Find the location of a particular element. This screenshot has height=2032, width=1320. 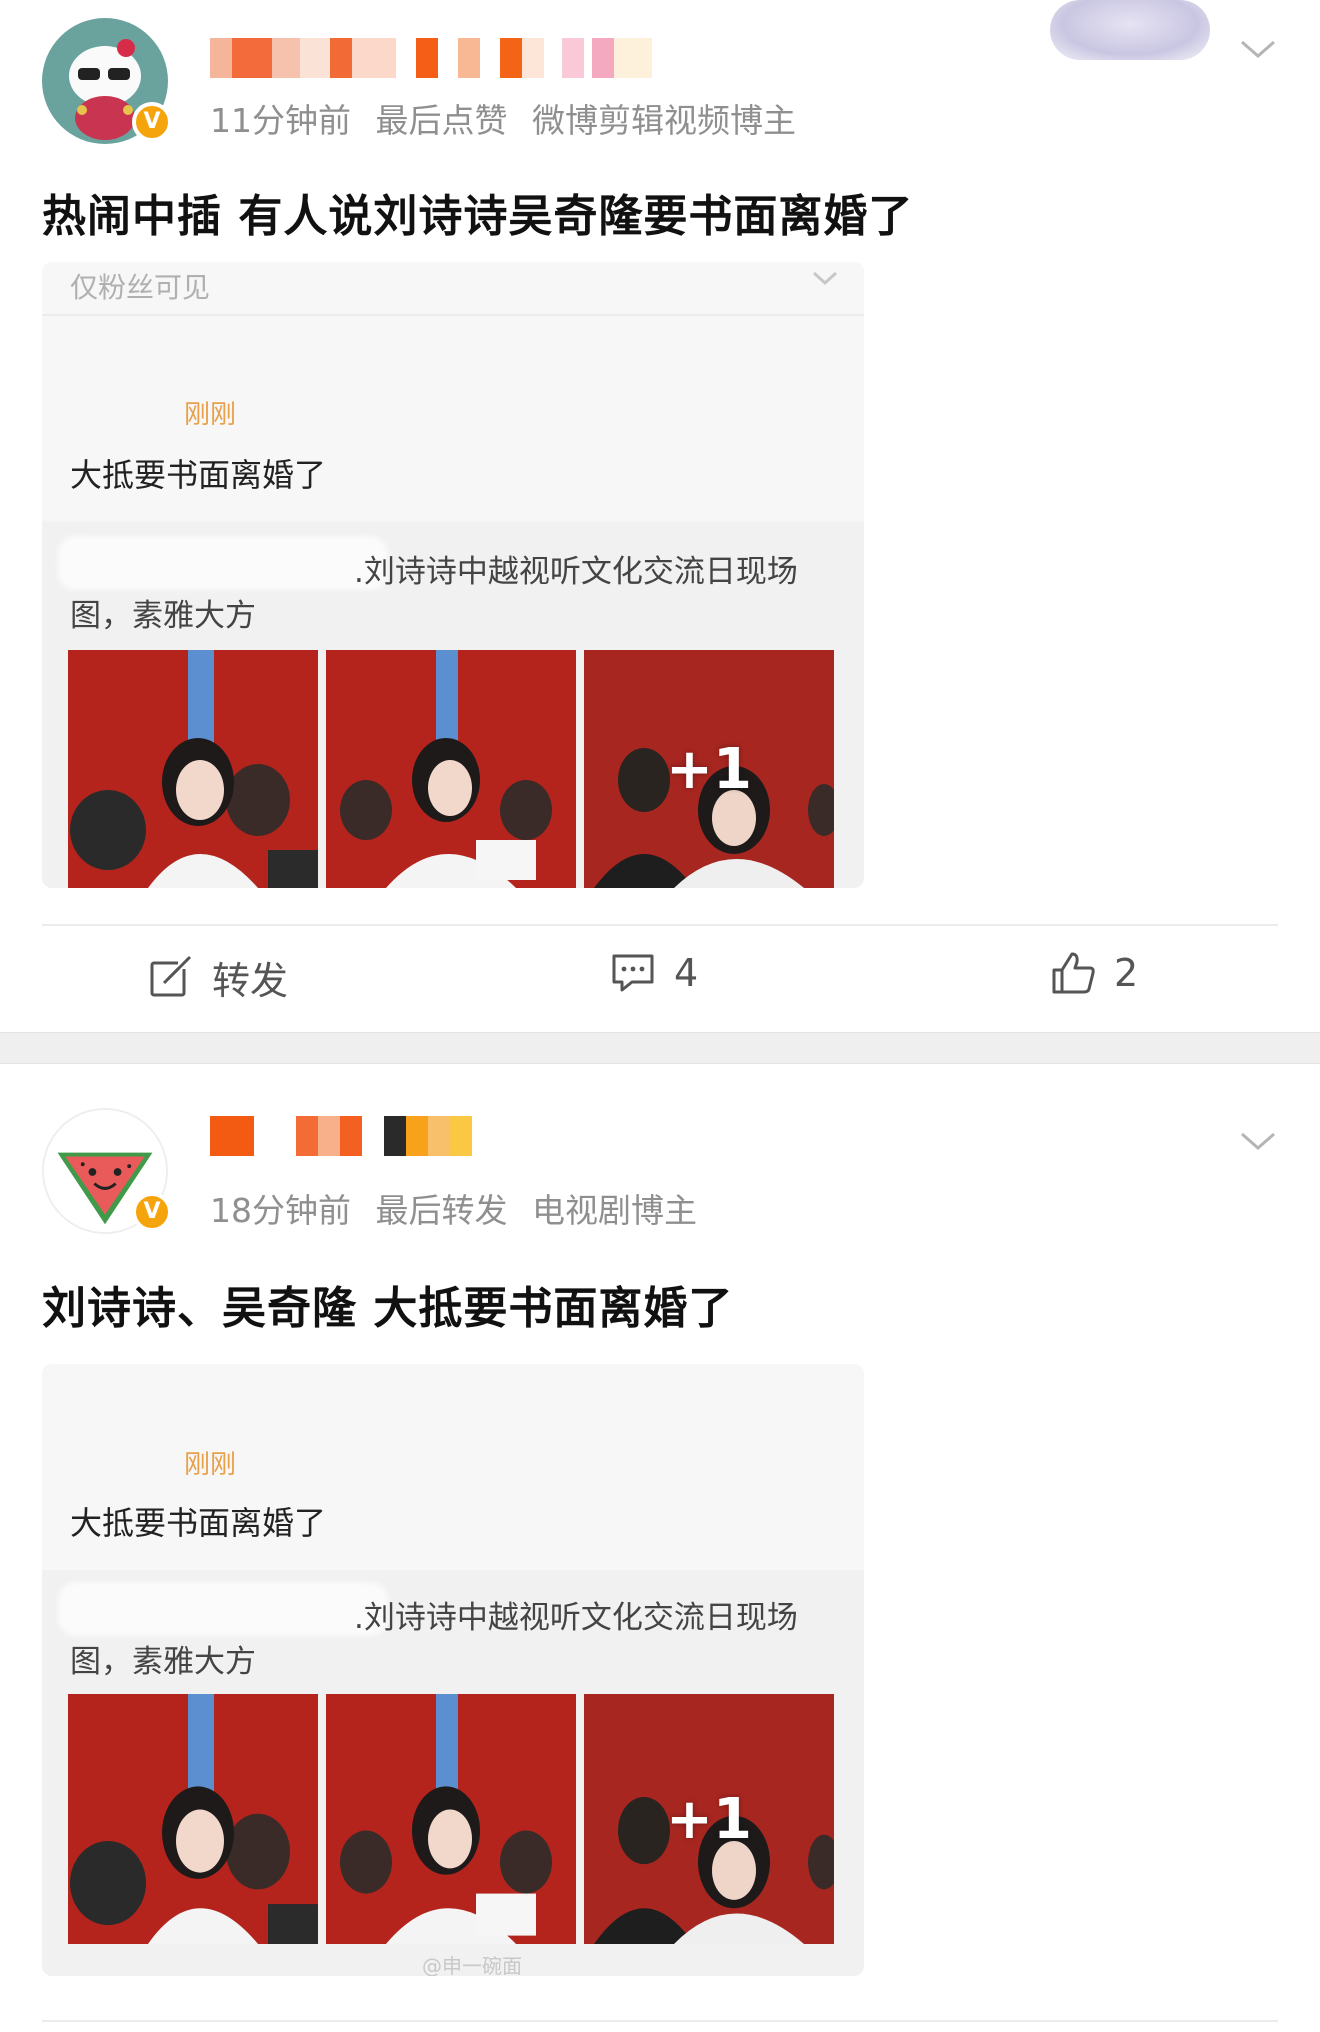

like-count: 2 is located at coordinates (1126, 973).